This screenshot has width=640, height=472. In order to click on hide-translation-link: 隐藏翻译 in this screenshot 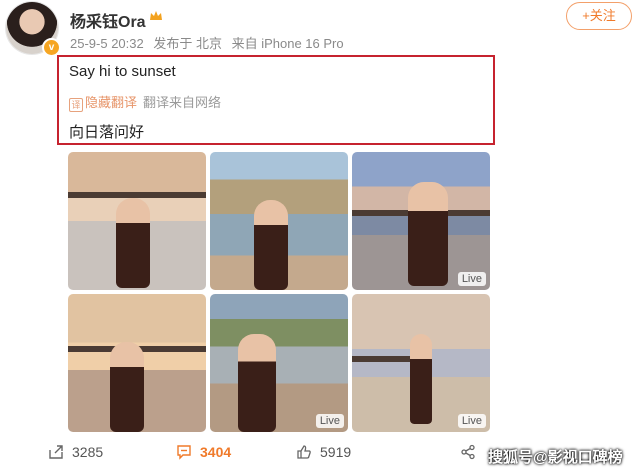, I will do `click(111, 102)`.